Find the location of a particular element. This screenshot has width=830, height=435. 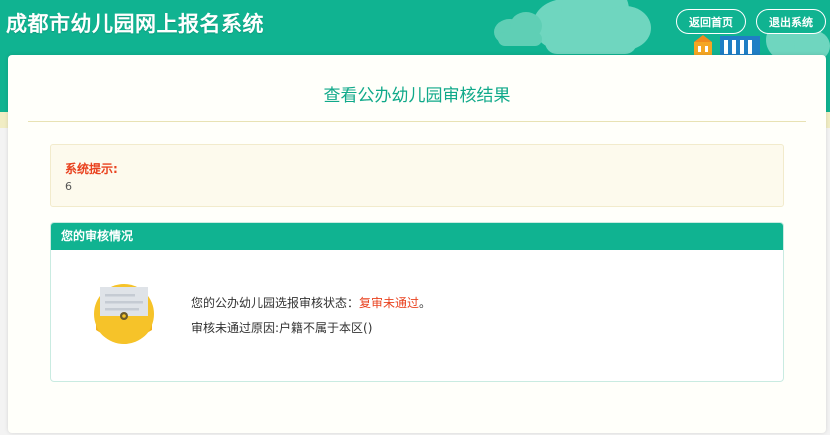

home-button: 返回首页 is located at coordinates (711, 21).